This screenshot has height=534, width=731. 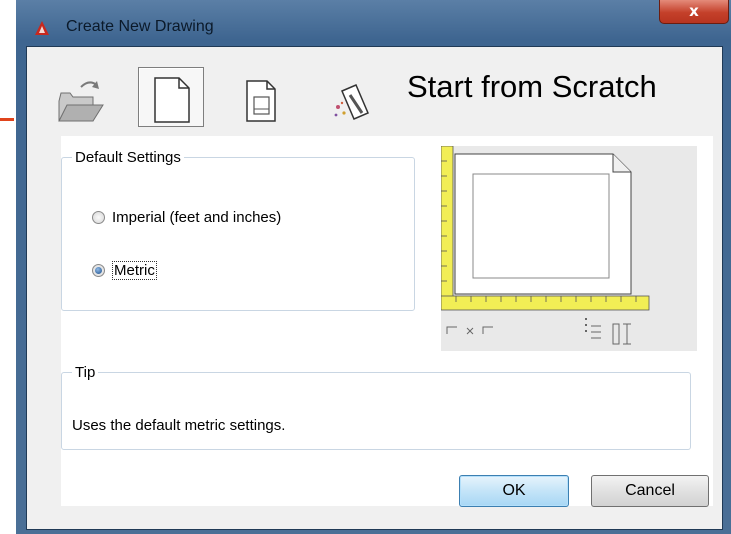 I want to click on blank-page-icon, so click(x=172, y=100).